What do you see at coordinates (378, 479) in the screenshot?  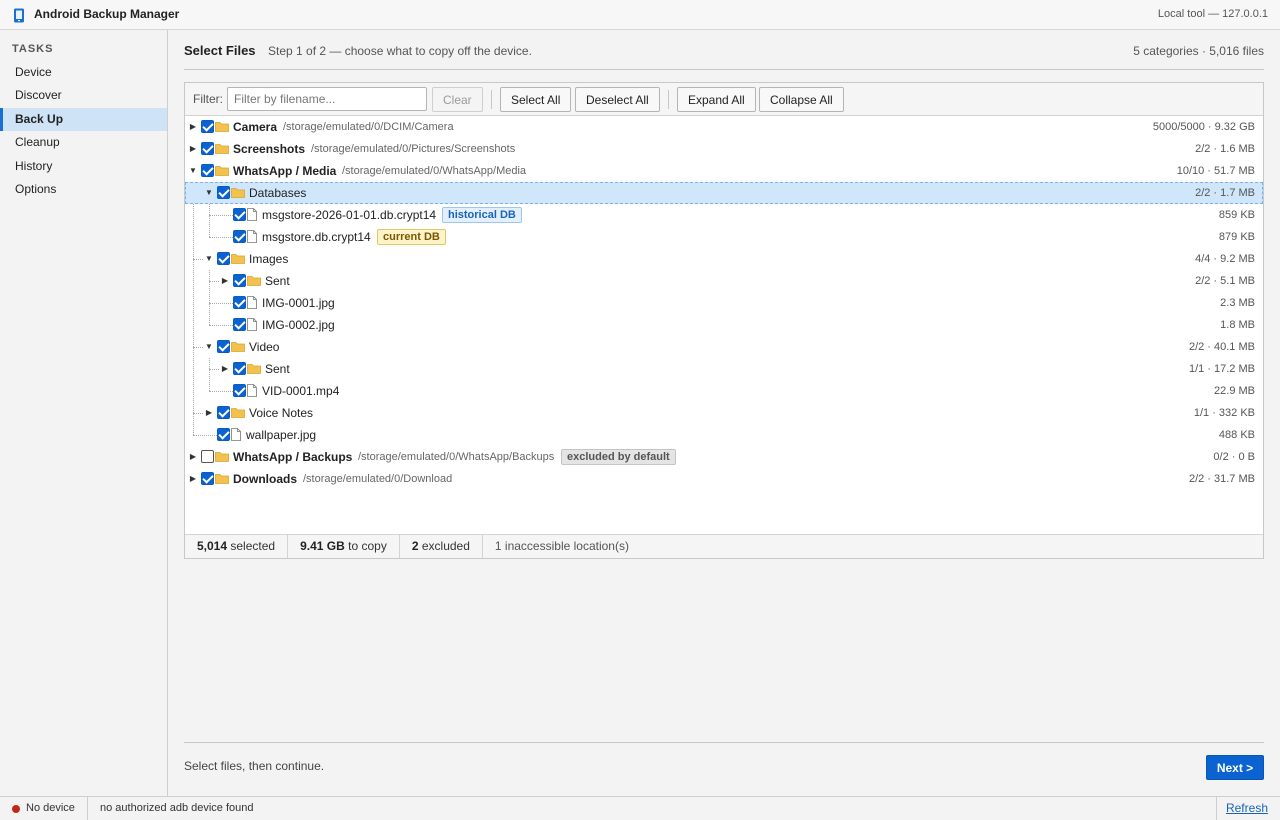 I see `row-path: /storage/emulated/0/Download` at bounding box center [378, 479].